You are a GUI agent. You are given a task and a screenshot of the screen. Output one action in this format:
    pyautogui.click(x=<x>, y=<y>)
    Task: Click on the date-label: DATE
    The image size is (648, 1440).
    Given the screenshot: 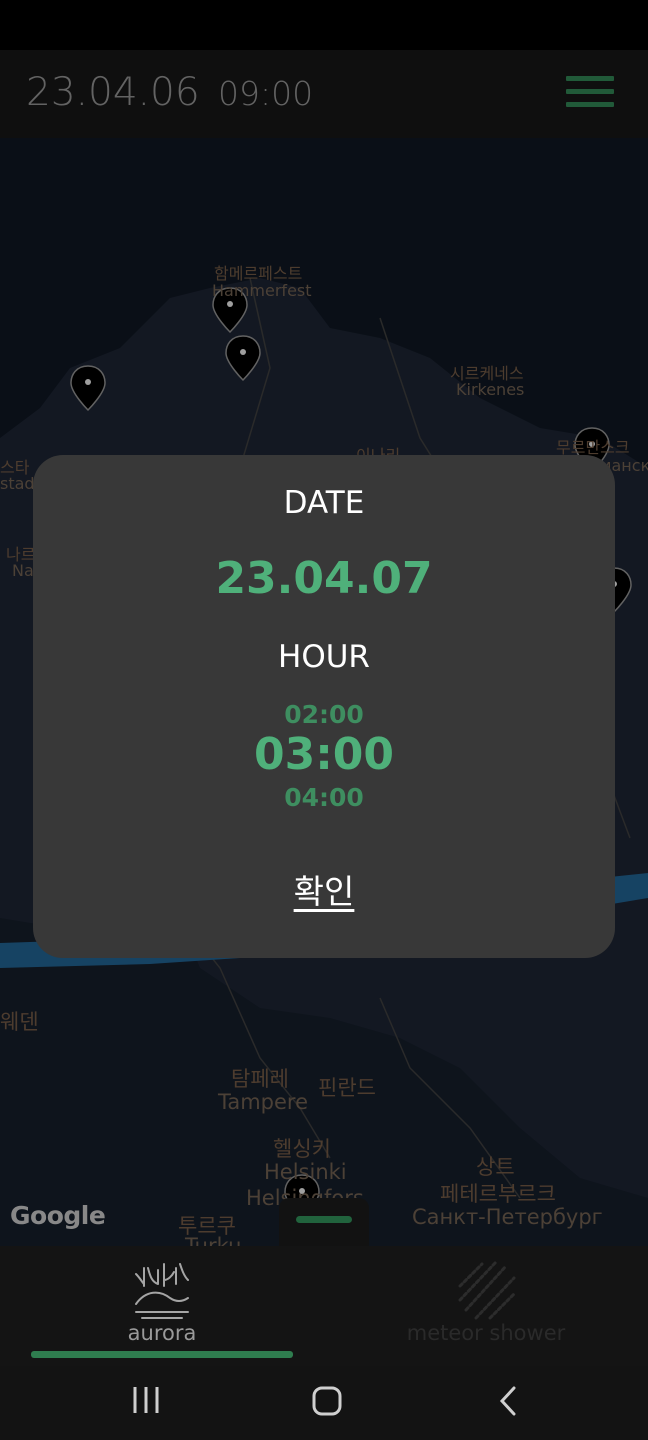 What is the action you would take?
    pyautogui.click(x=324, y=503)
    